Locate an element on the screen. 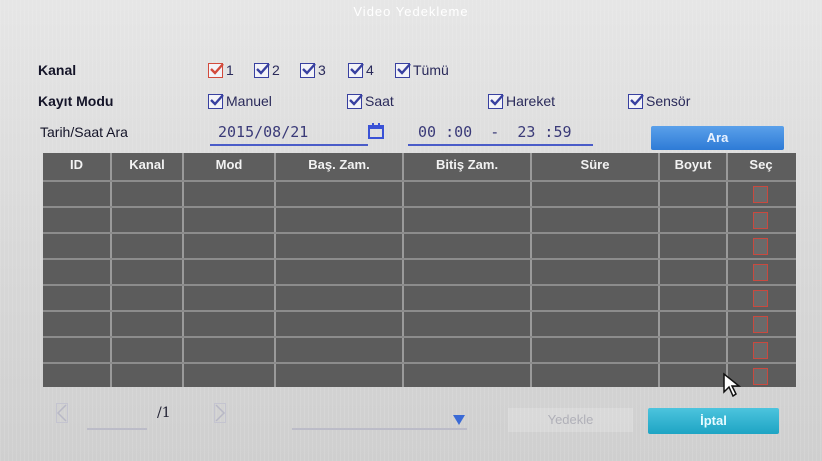 This screenshot has height=461, width=822. channel-1-checkbox: 1 is located at coordinates (221, 70).